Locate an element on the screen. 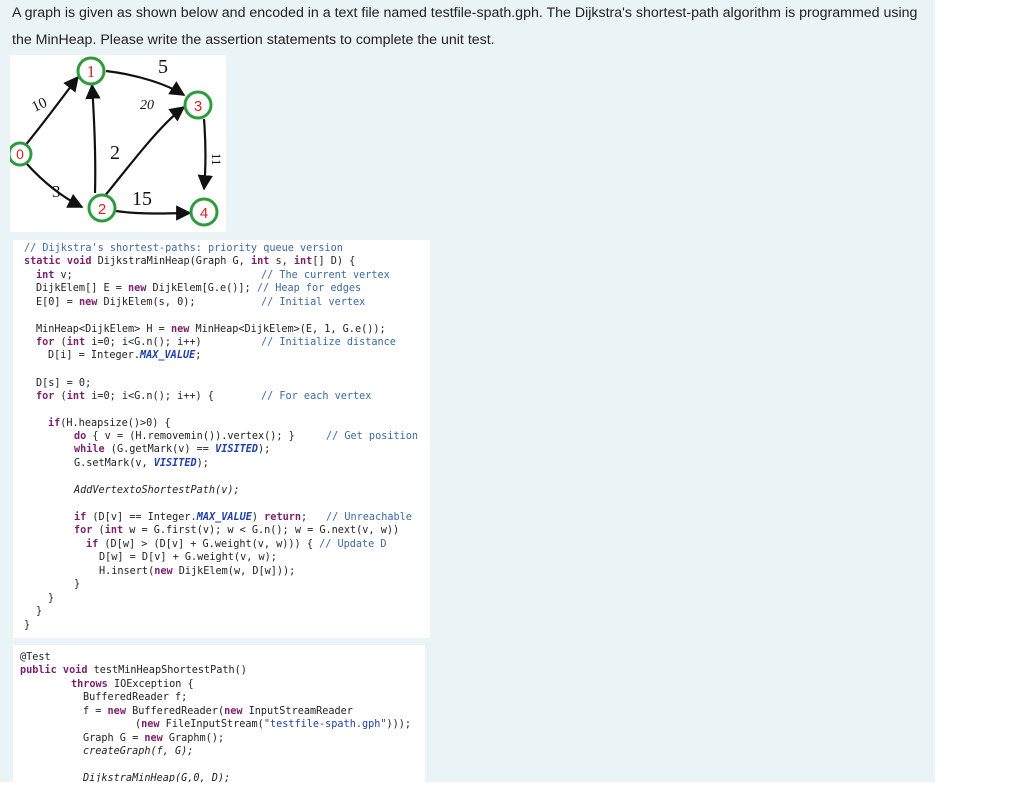  code-comment: // Unreachable is located at coordinates (369, 517).